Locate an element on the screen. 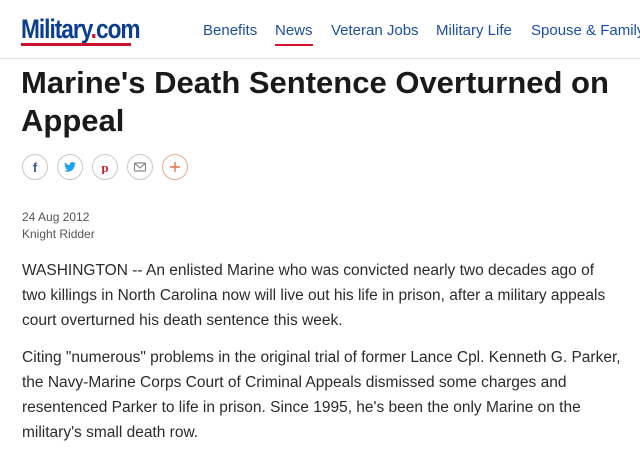  svg-text: p is located at coordinates (104, 167).